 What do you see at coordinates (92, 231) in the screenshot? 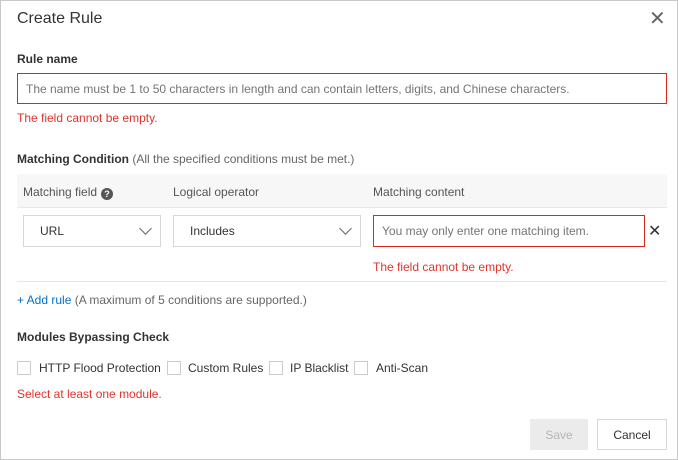
I see `matching-field-select: URL` at bounding box center [92, 231].